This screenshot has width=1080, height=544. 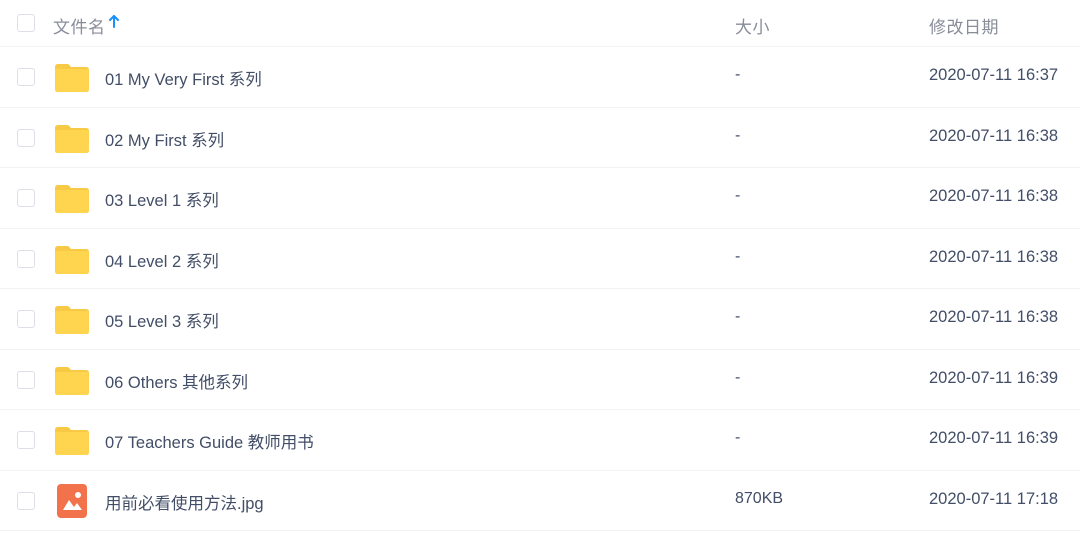 I want to click on table-row: 04 Level 2 系列 - 2020-07-11 16:38, so click(x=540, y=259).